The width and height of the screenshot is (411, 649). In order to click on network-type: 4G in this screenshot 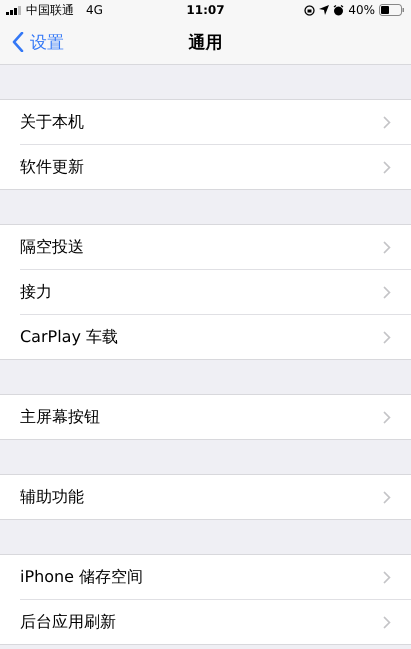, I will do `click(94, 10)`.